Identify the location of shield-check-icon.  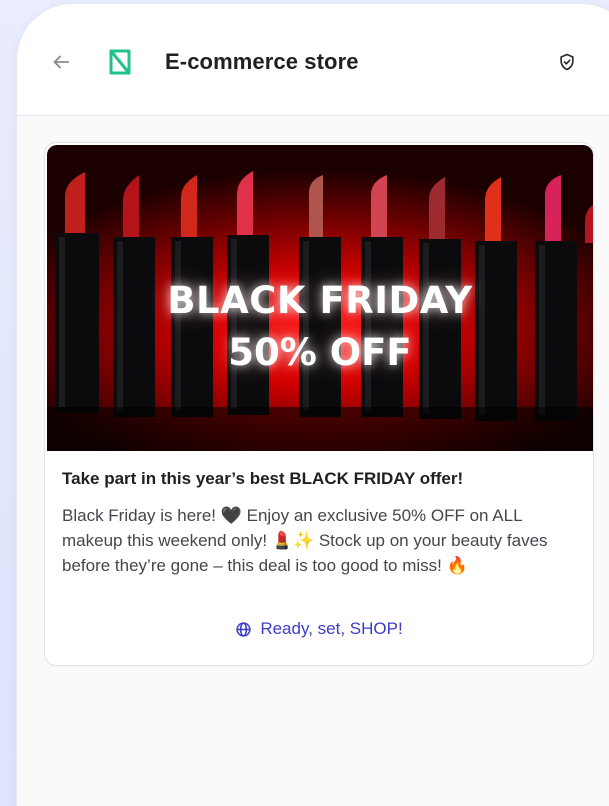
(567, 62).